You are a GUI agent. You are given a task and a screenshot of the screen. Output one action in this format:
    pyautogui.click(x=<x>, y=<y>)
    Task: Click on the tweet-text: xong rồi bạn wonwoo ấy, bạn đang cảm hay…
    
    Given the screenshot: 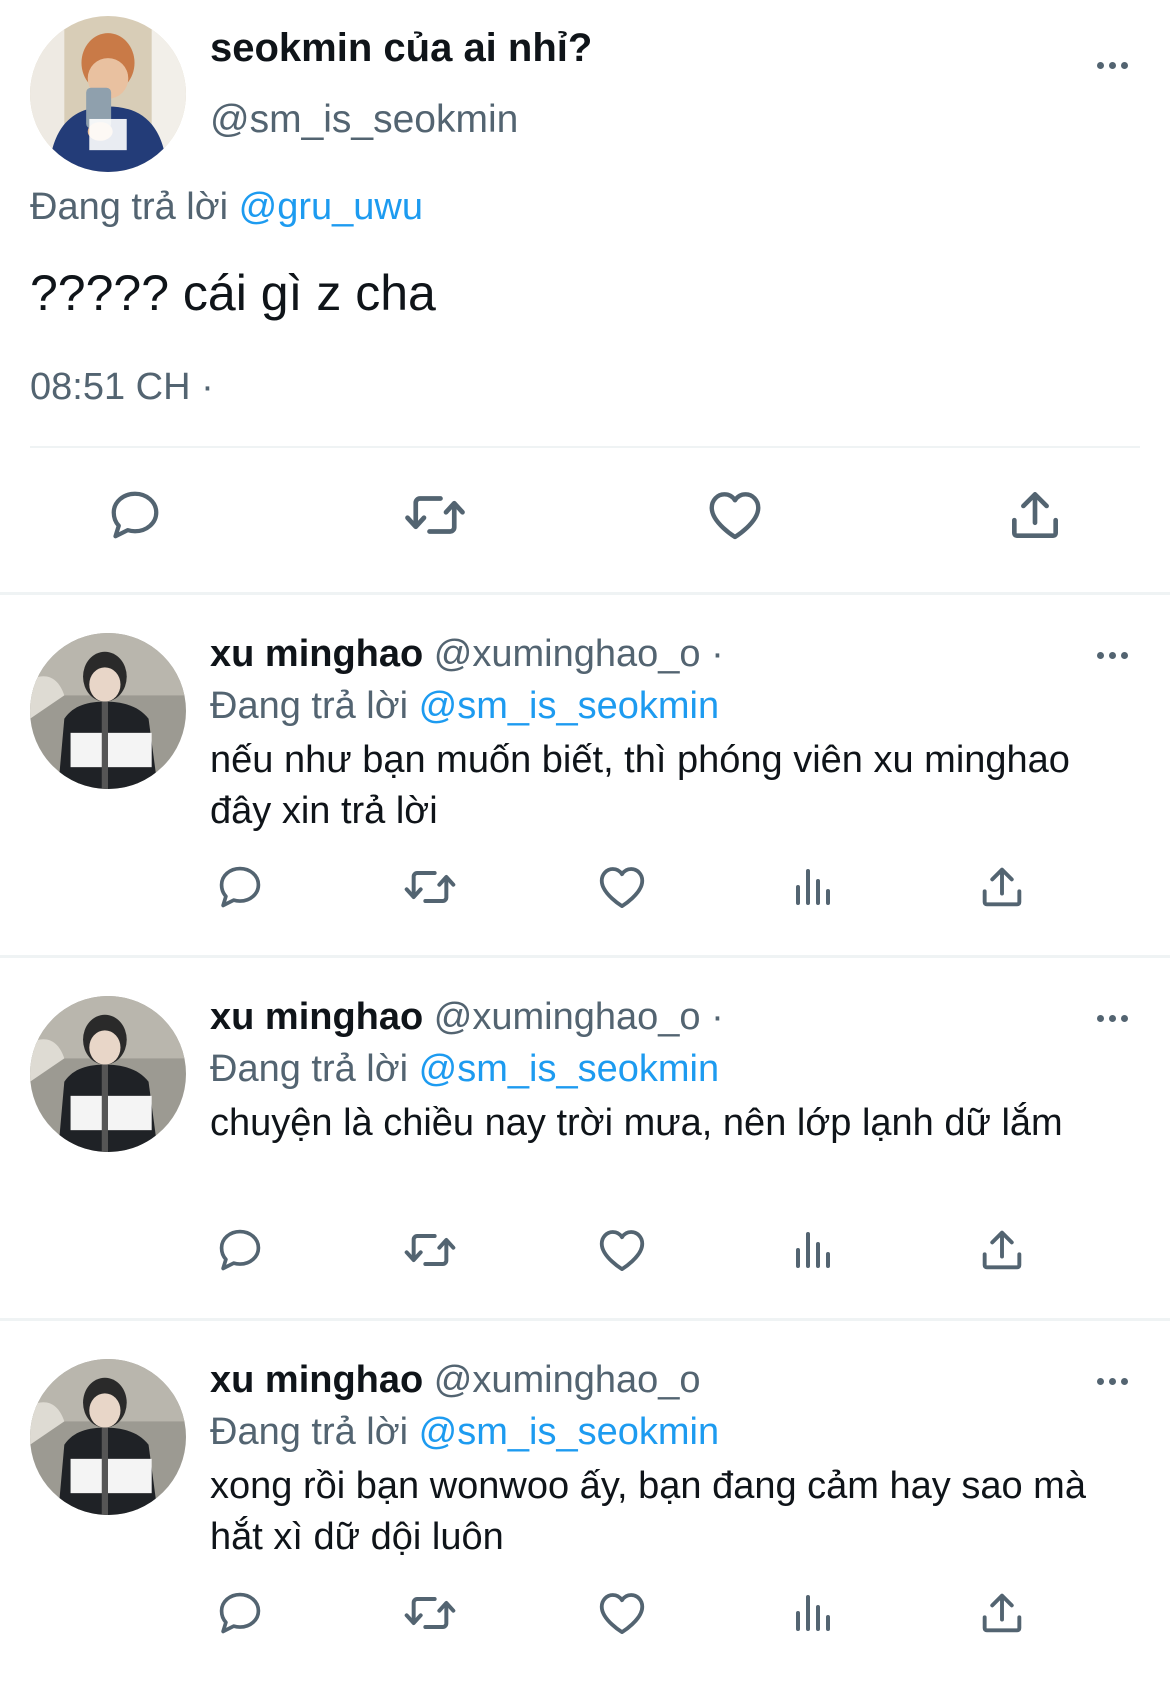 What is the action you would take?
    pyautogui.click(x=648, y=1511)
    